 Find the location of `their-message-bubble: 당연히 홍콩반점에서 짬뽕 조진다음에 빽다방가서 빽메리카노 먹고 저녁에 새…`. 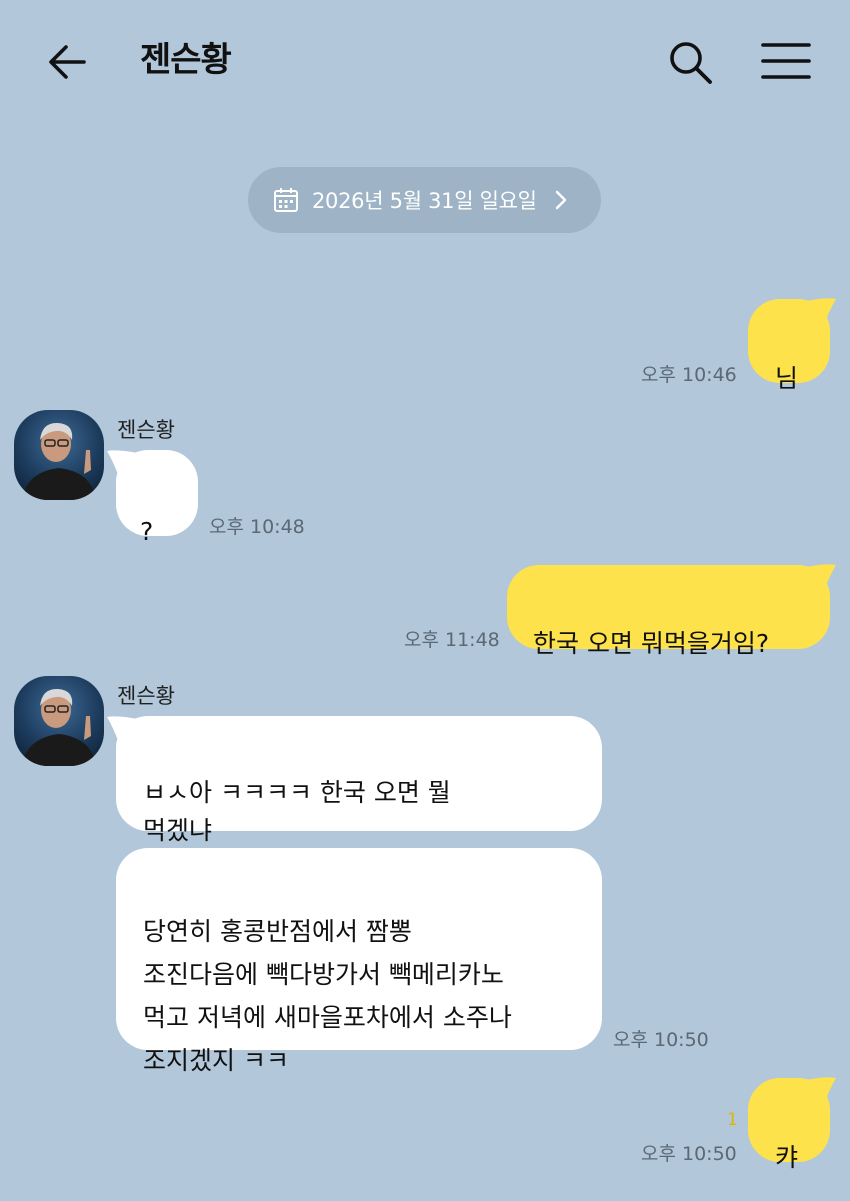

their-message-bubble: 당연히 홍콩반점에서 짬뽕 조진다음에 빽다방가서 빽메리카노 먹고 저녁에 새… is located at coordinates (359, 961).